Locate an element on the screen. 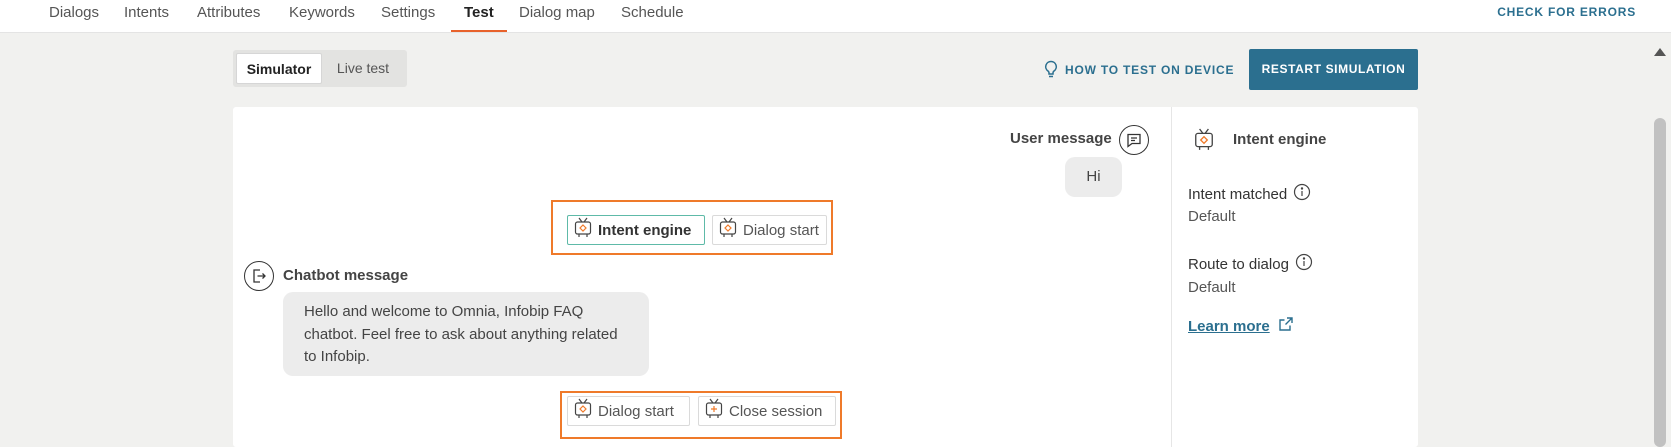  tab-keywords: Keywords is located at coordinates (322, 18).